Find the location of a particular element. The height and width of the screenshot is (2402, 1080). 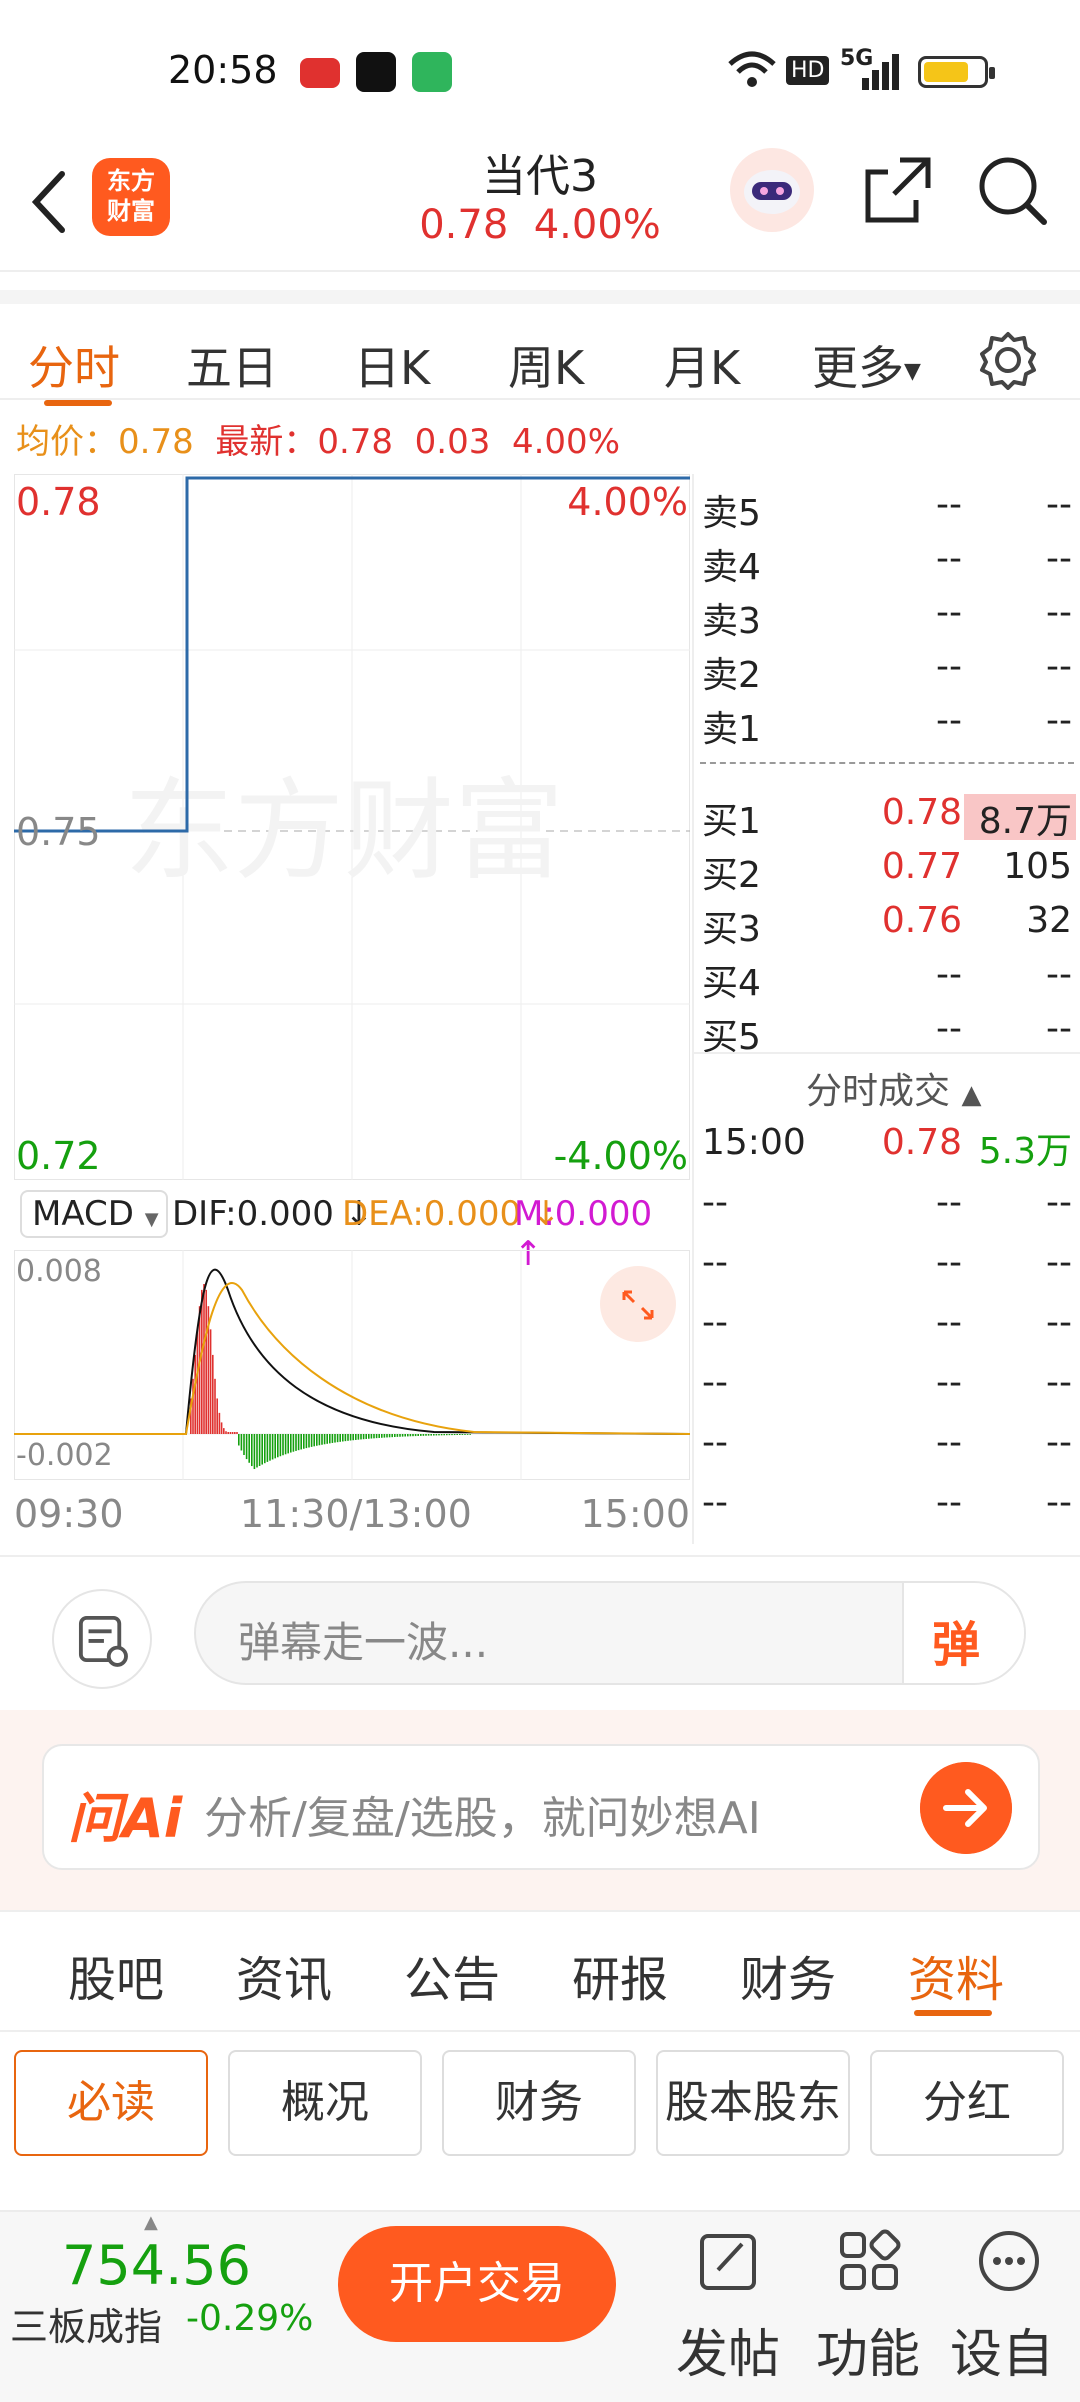

more-dots-icon is located at coordinates (1009, 2261).